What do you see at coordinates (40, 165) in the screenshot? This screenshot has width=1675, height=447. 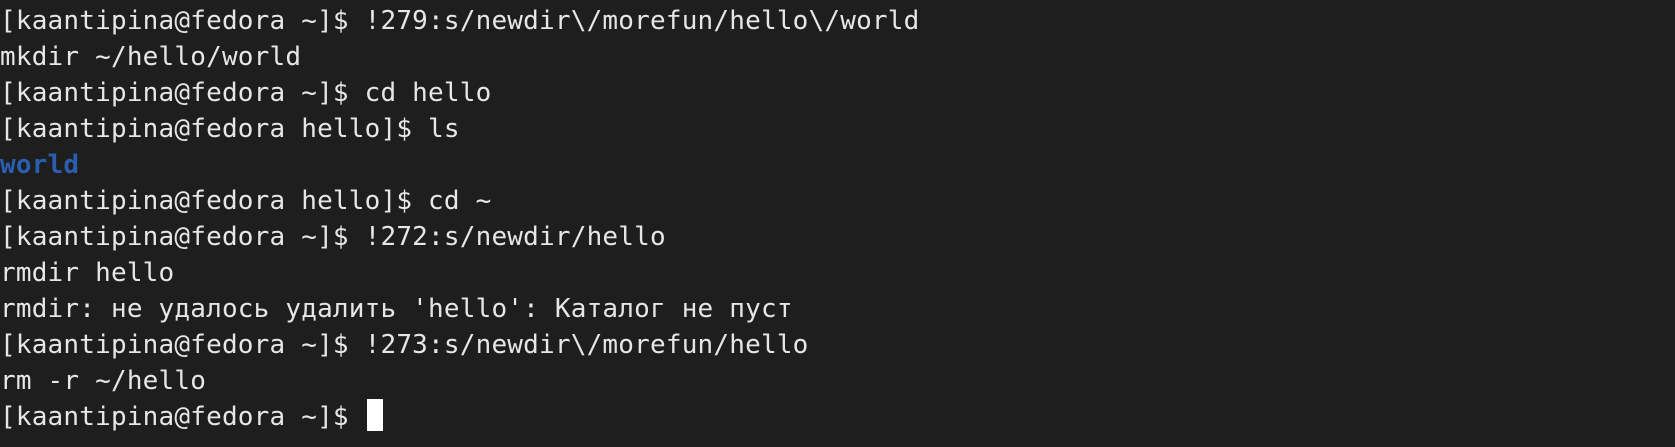 I see `line-text: world` at bounding box center [40, 165].